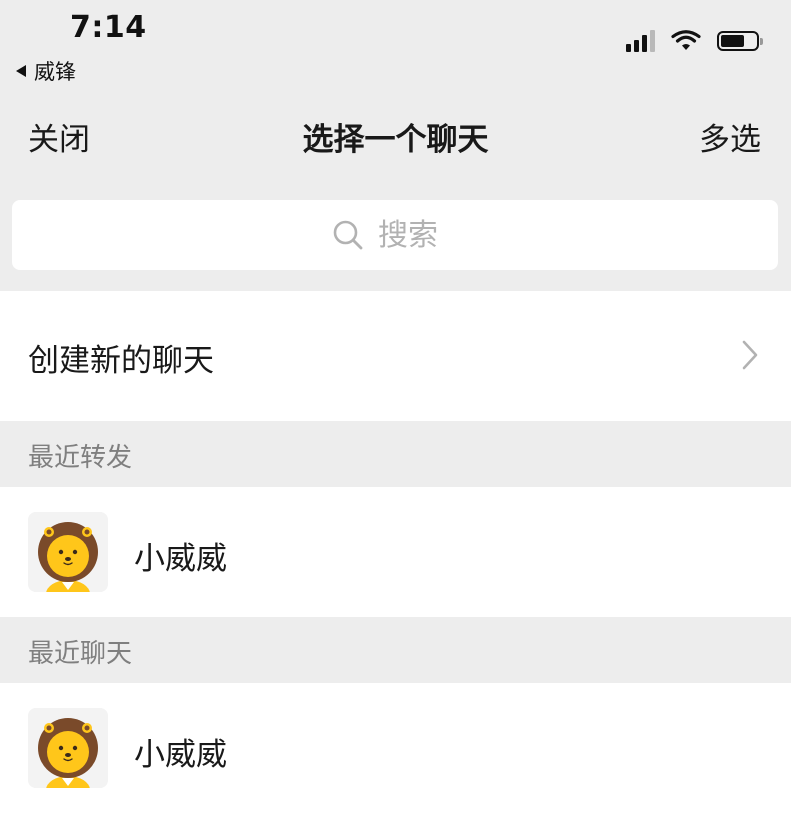 This screenshot has width=791, height=813. What do you see at coordinates (418, 235) in the screenshot?
I see `search-input` at bounding box center [418, 235].